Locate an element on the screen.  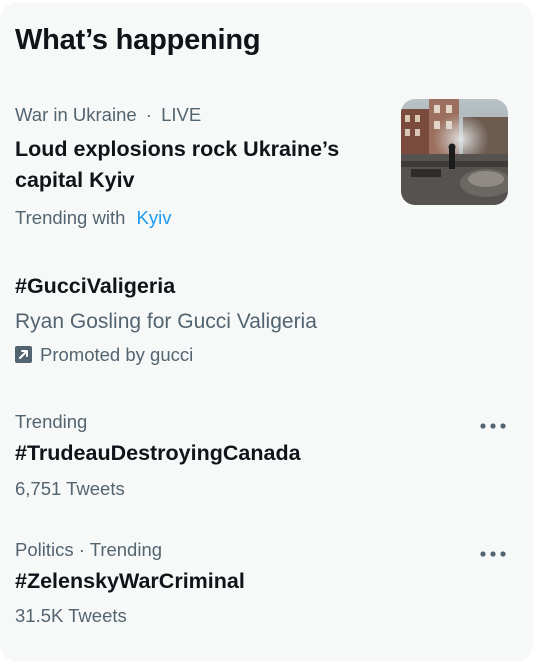
trend-title: #ZelenskyWarCriminal is located at coordinates (130, 581).